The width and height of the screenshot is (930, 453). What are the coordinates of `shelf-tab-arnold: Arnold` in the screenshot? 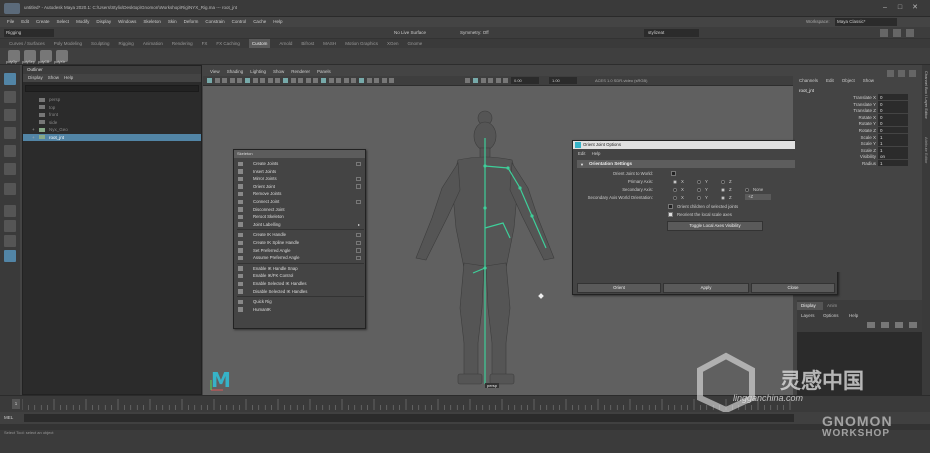 It's located at (285, 43).